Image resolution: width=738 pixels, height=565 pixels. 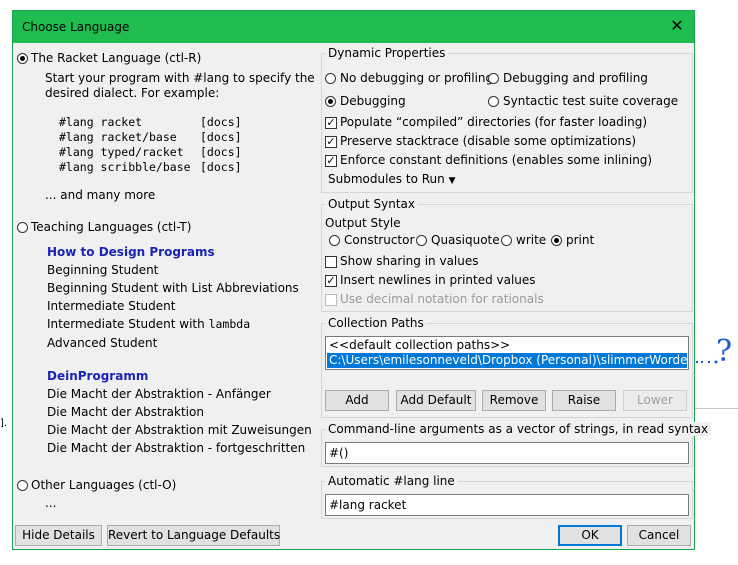 I want to click on style-constructor-label: Constructor, so click(x=379, y=240).